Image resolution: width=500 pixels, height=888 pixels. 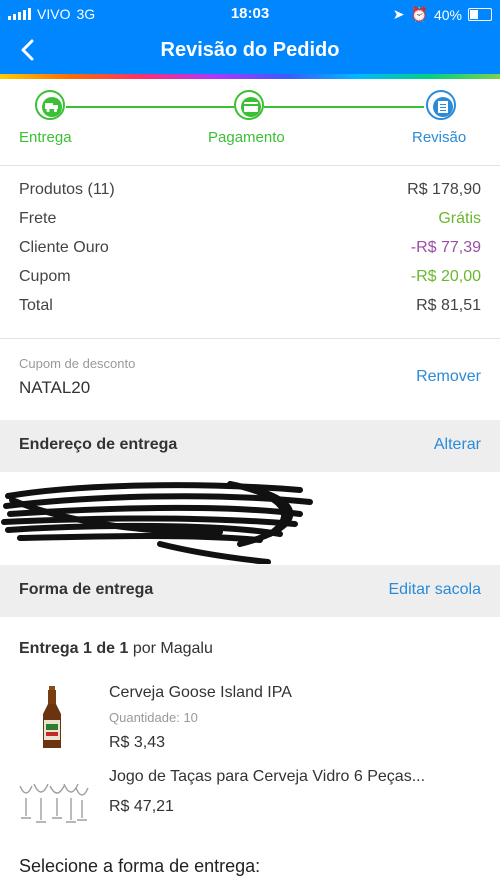 I want to click on address-section-header: Endereço de entrega Alterar, so click(x=250, y=446).